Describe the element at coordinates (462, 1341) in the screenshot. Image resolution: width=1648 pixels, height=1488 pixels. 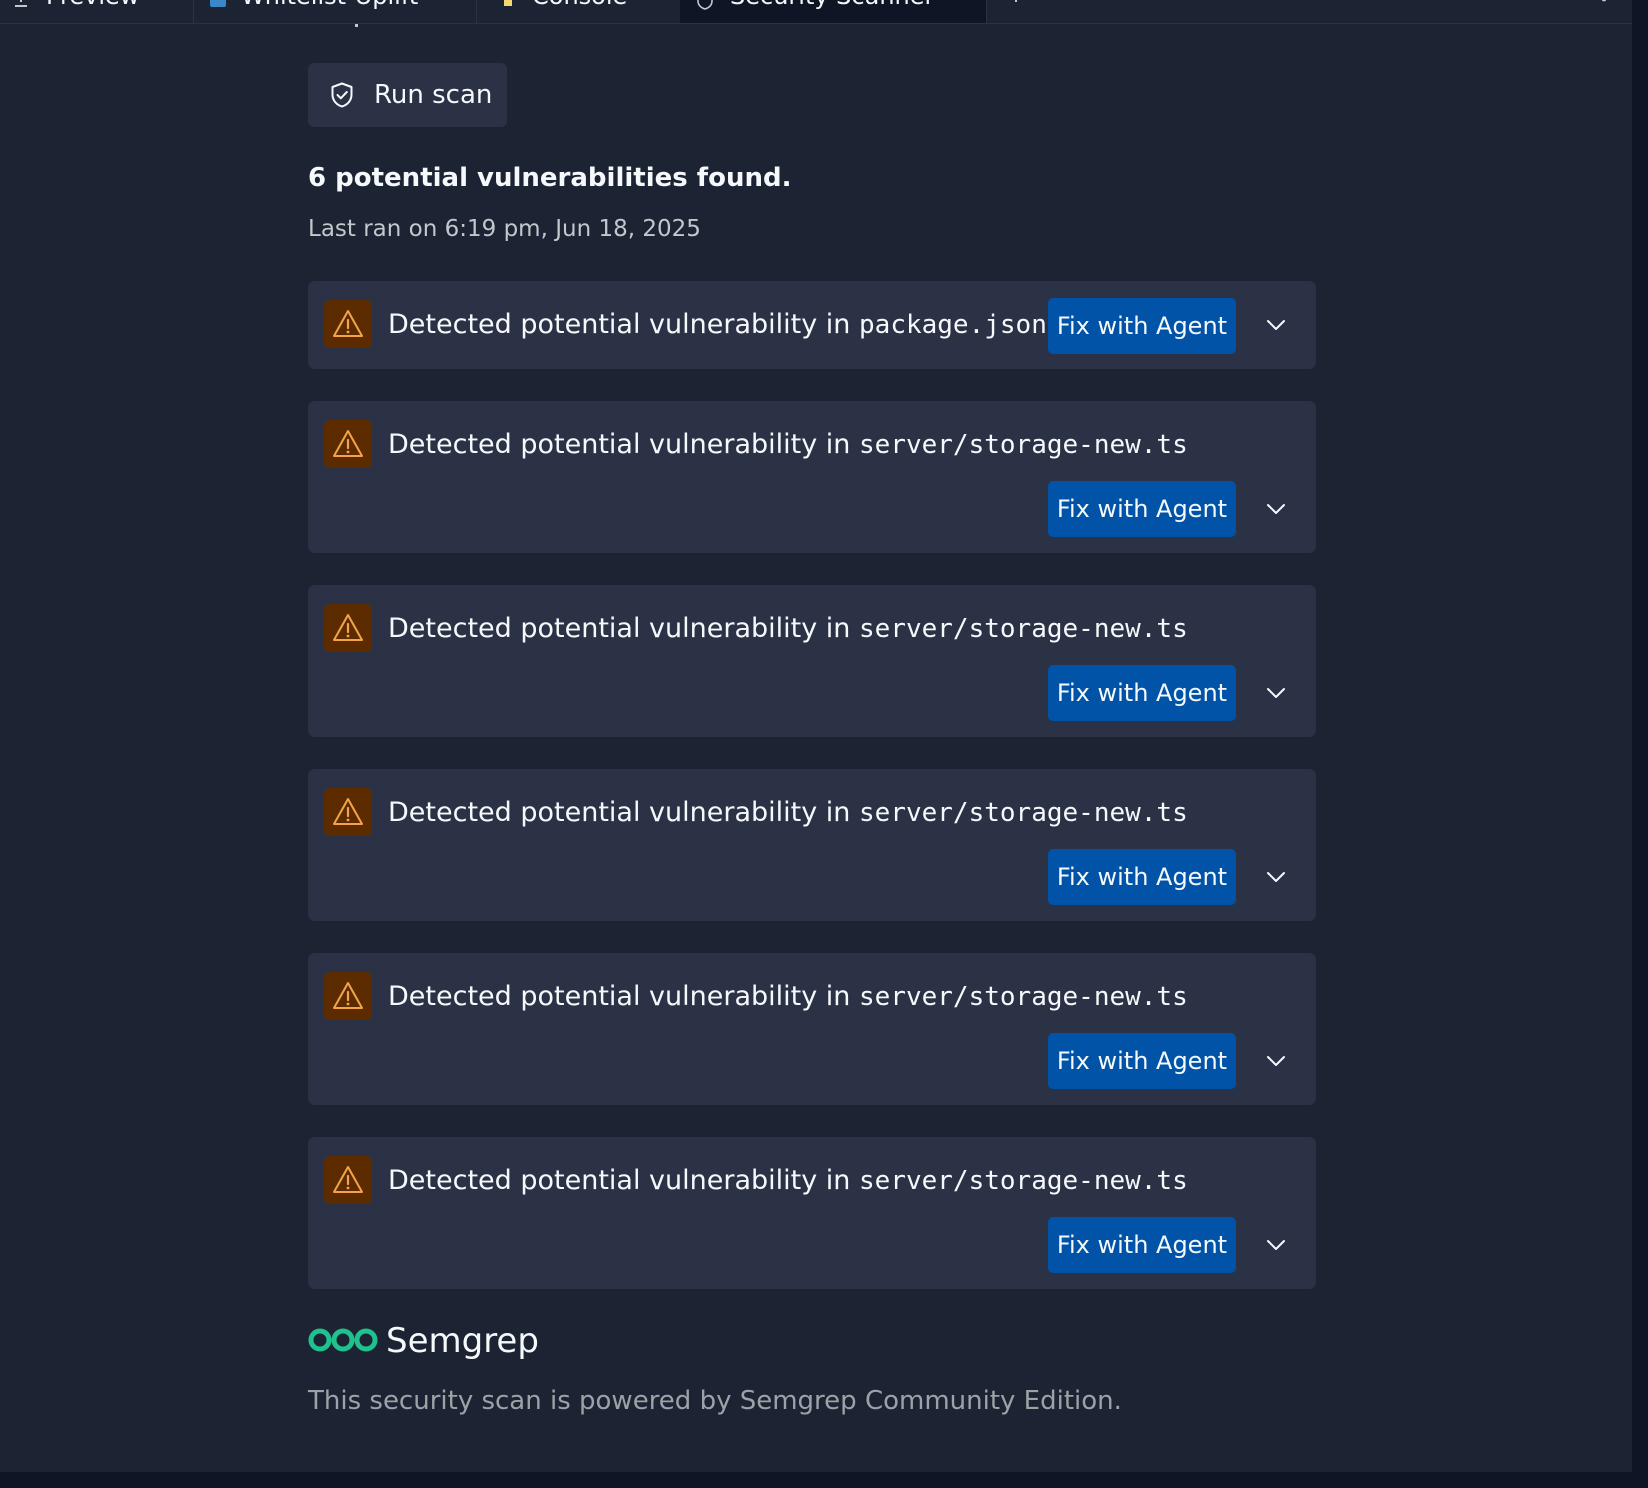
I see `semgrep-brand-name: Semgrep` at that location.